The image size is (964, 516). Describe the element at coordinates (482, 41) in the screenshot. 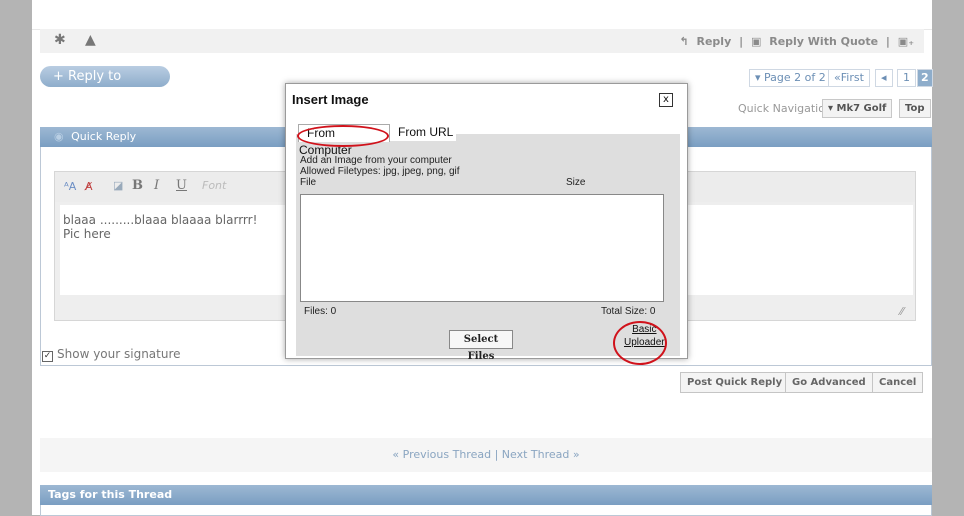

I see `post-action-bar: ✱ ▲ ↰ Reply | ▣ Reply With Quote | ▣₊` at that location.